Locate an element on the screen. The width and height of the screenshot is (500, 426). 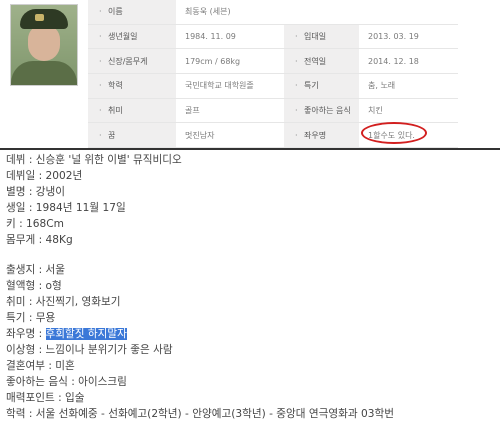
profile-row: 이름 최동욱 (세븐) is located at coordinates (273, 12).